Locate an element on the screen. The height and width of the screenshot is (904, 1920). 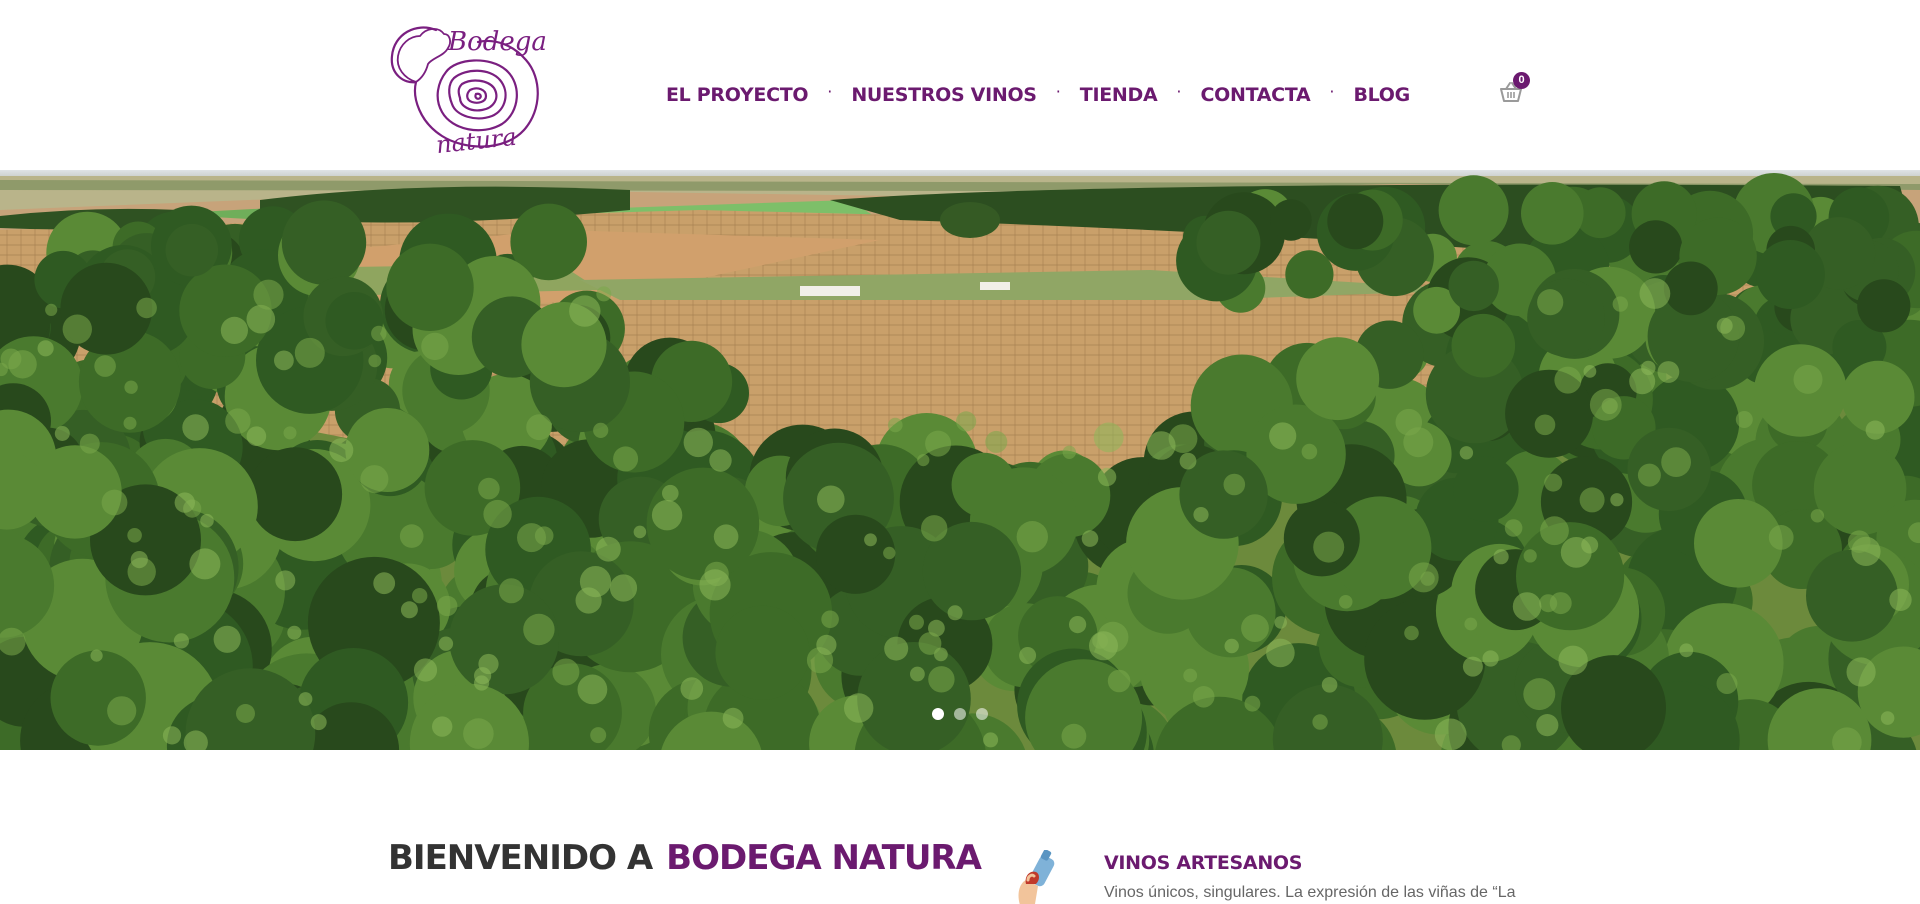
bodega-natura-logo: Bodega natura is located at coordinates (466, 86).